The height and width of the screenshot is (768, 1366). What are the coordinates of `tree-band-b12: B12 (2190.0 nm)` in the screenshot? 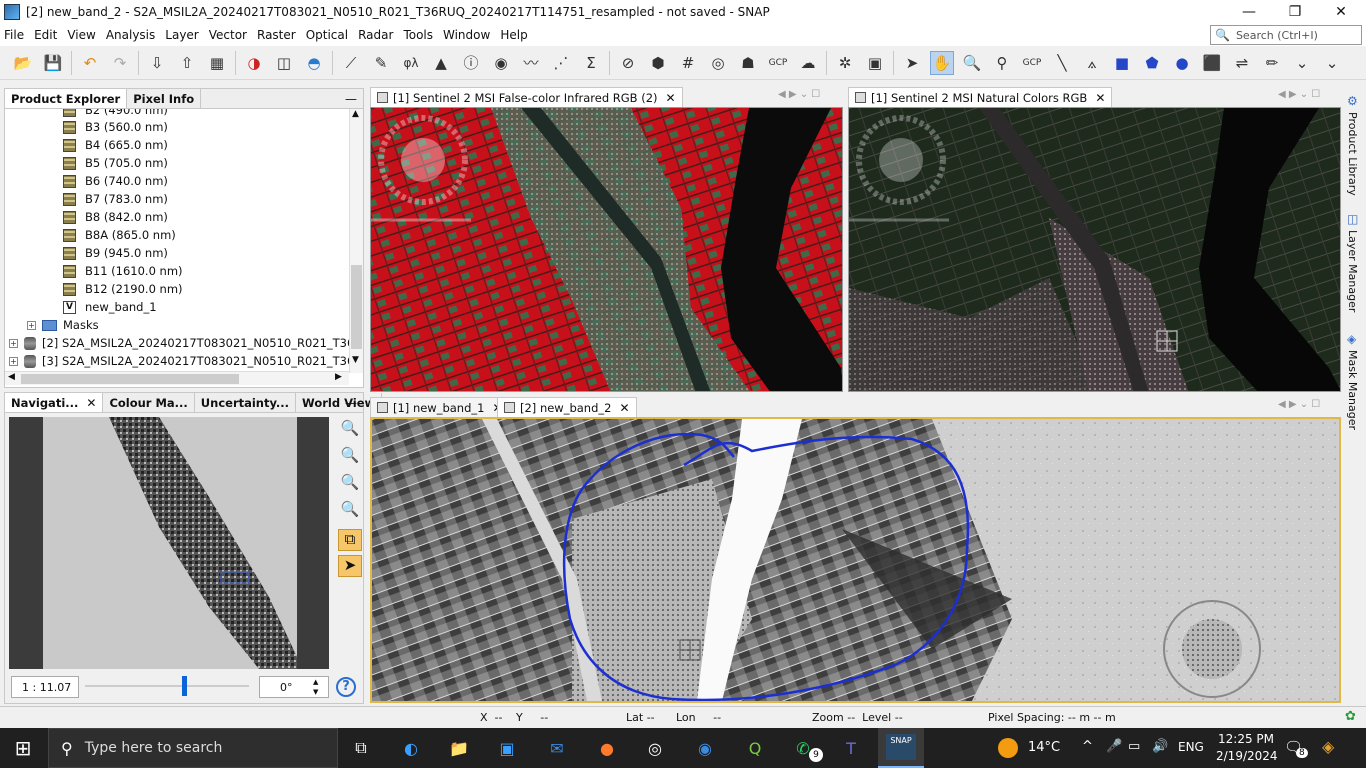 It's located at (123, 289).